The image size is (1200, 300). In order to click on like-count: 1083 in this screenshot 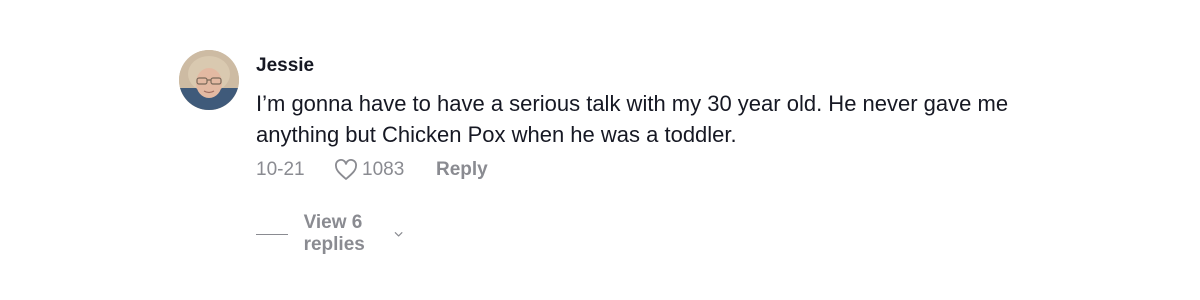, I will do `click(383, 169)`.